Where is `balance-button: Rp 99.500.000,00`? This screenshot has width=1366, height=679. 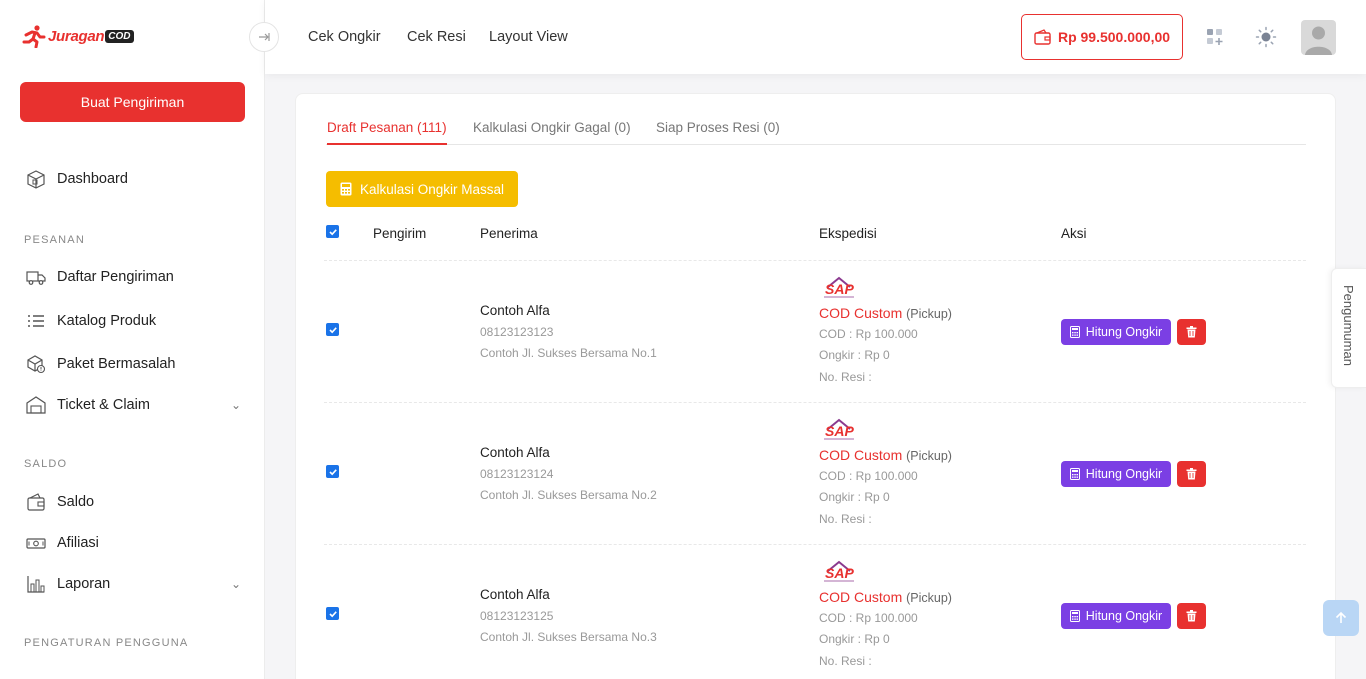
balance-button: Rp 99.500.000,00 is located at coordinates (1102, 37).